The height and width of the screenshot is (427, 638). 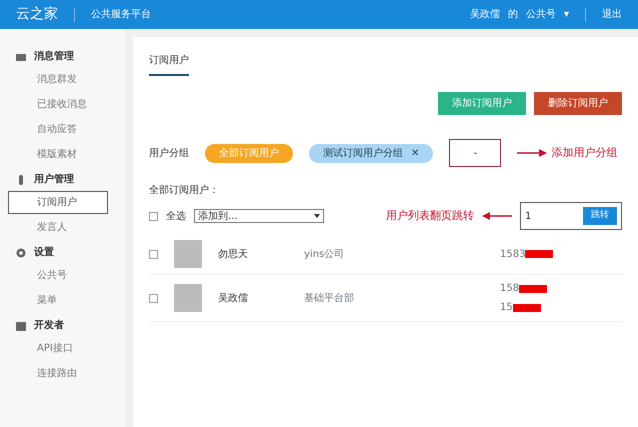 What do you see at coordinates (415, 153) in the screenshot?
I see `close-icon: ✕` at bounding box center [415, 153].